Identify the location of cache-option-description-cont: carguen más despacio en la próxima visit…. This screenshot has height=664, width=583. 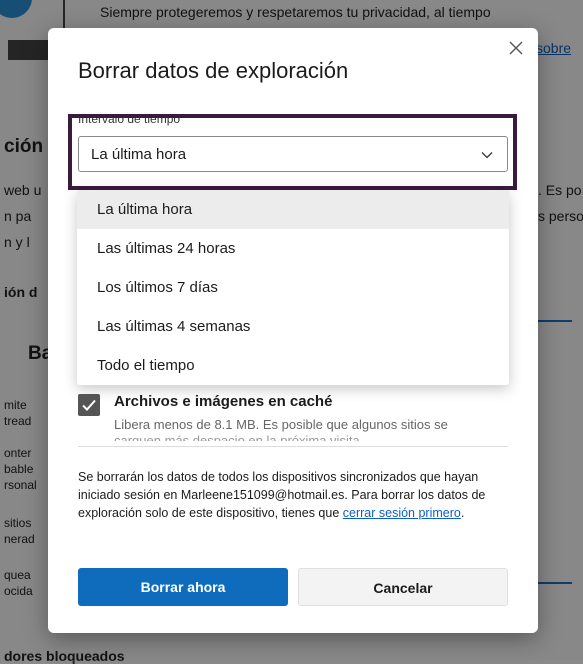
(239, 437).